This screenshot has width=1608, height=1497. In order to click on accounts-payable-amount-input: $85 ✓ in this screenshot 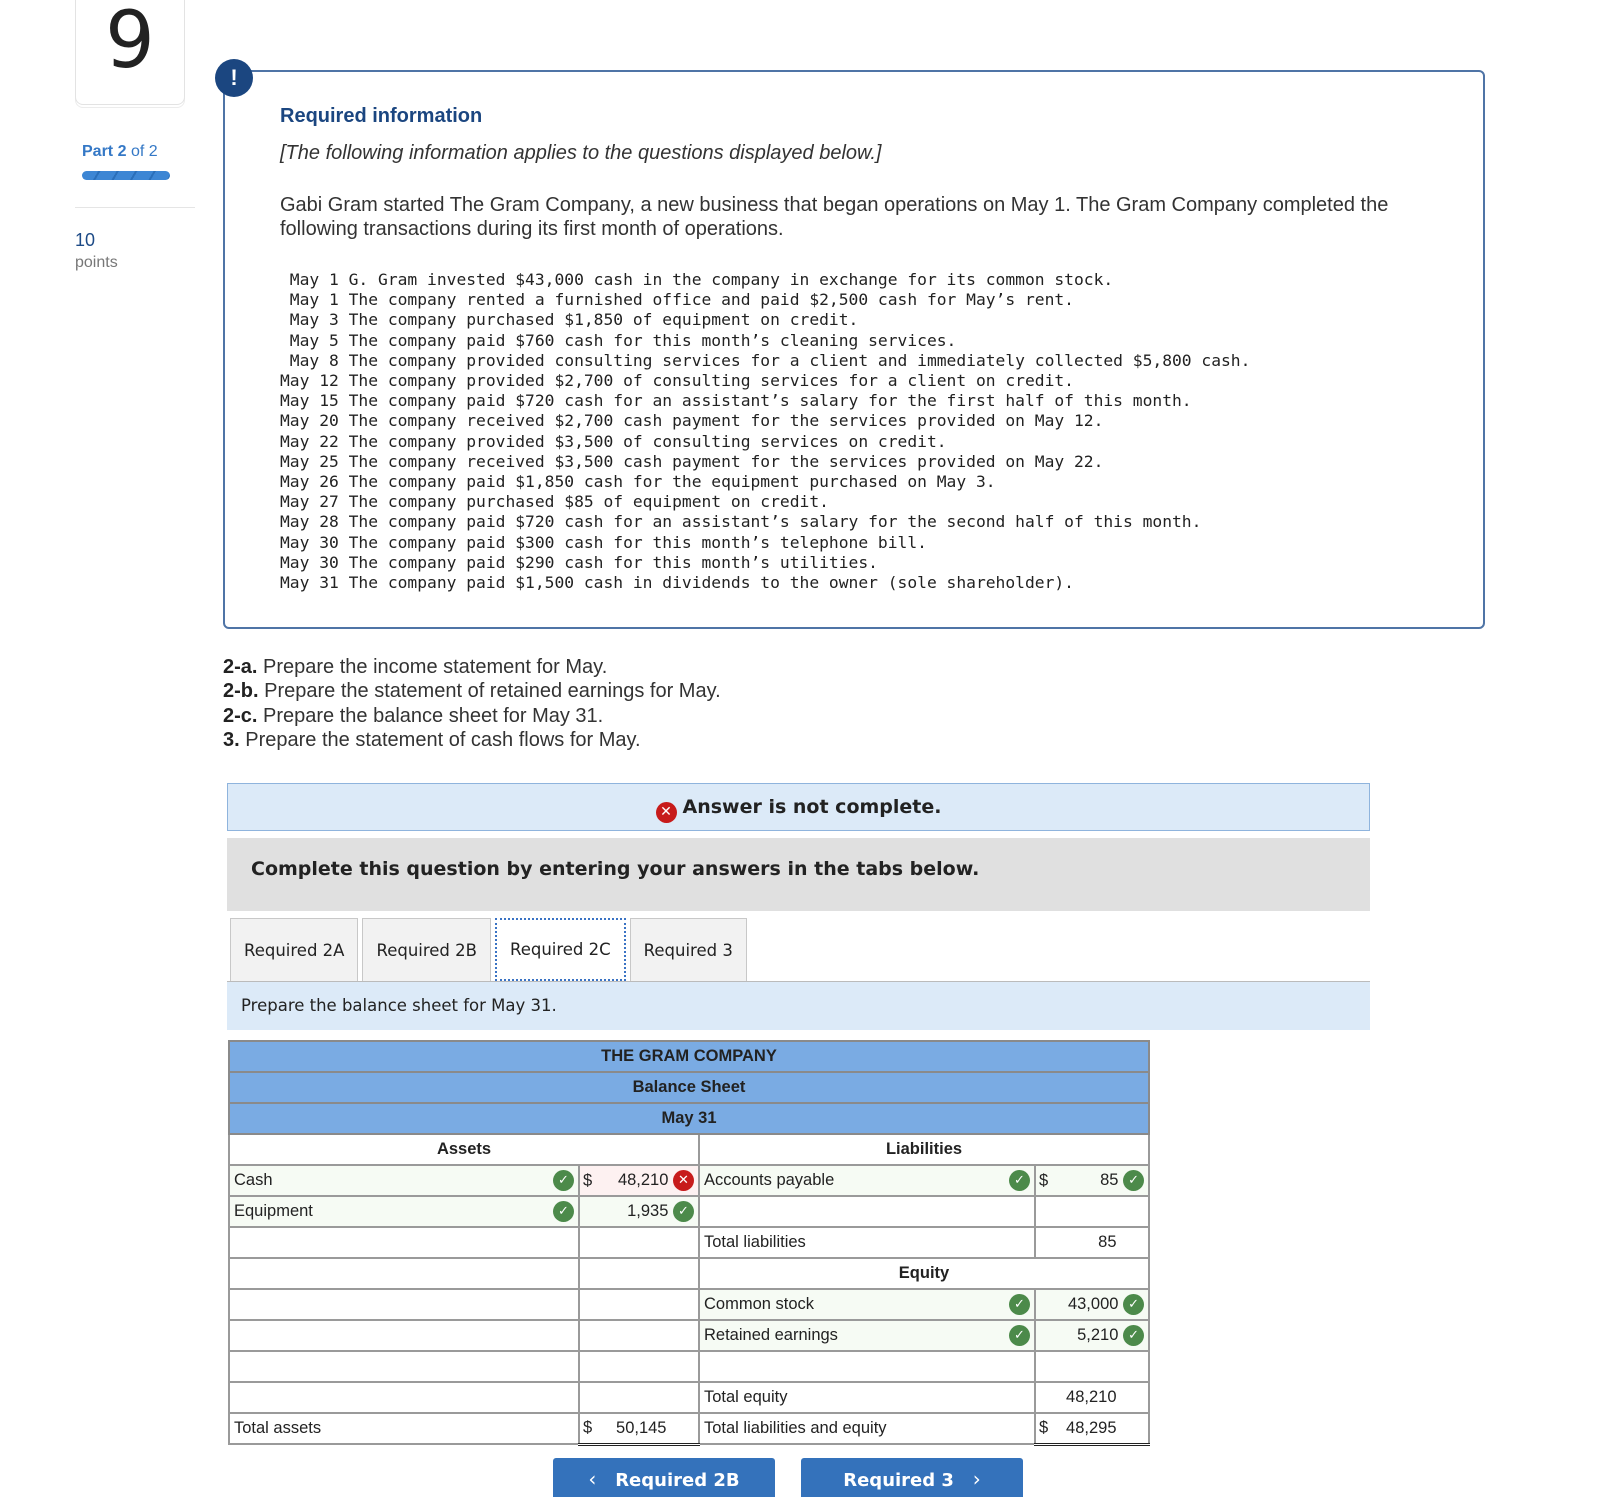, I will do `click(1092, 1180)`.